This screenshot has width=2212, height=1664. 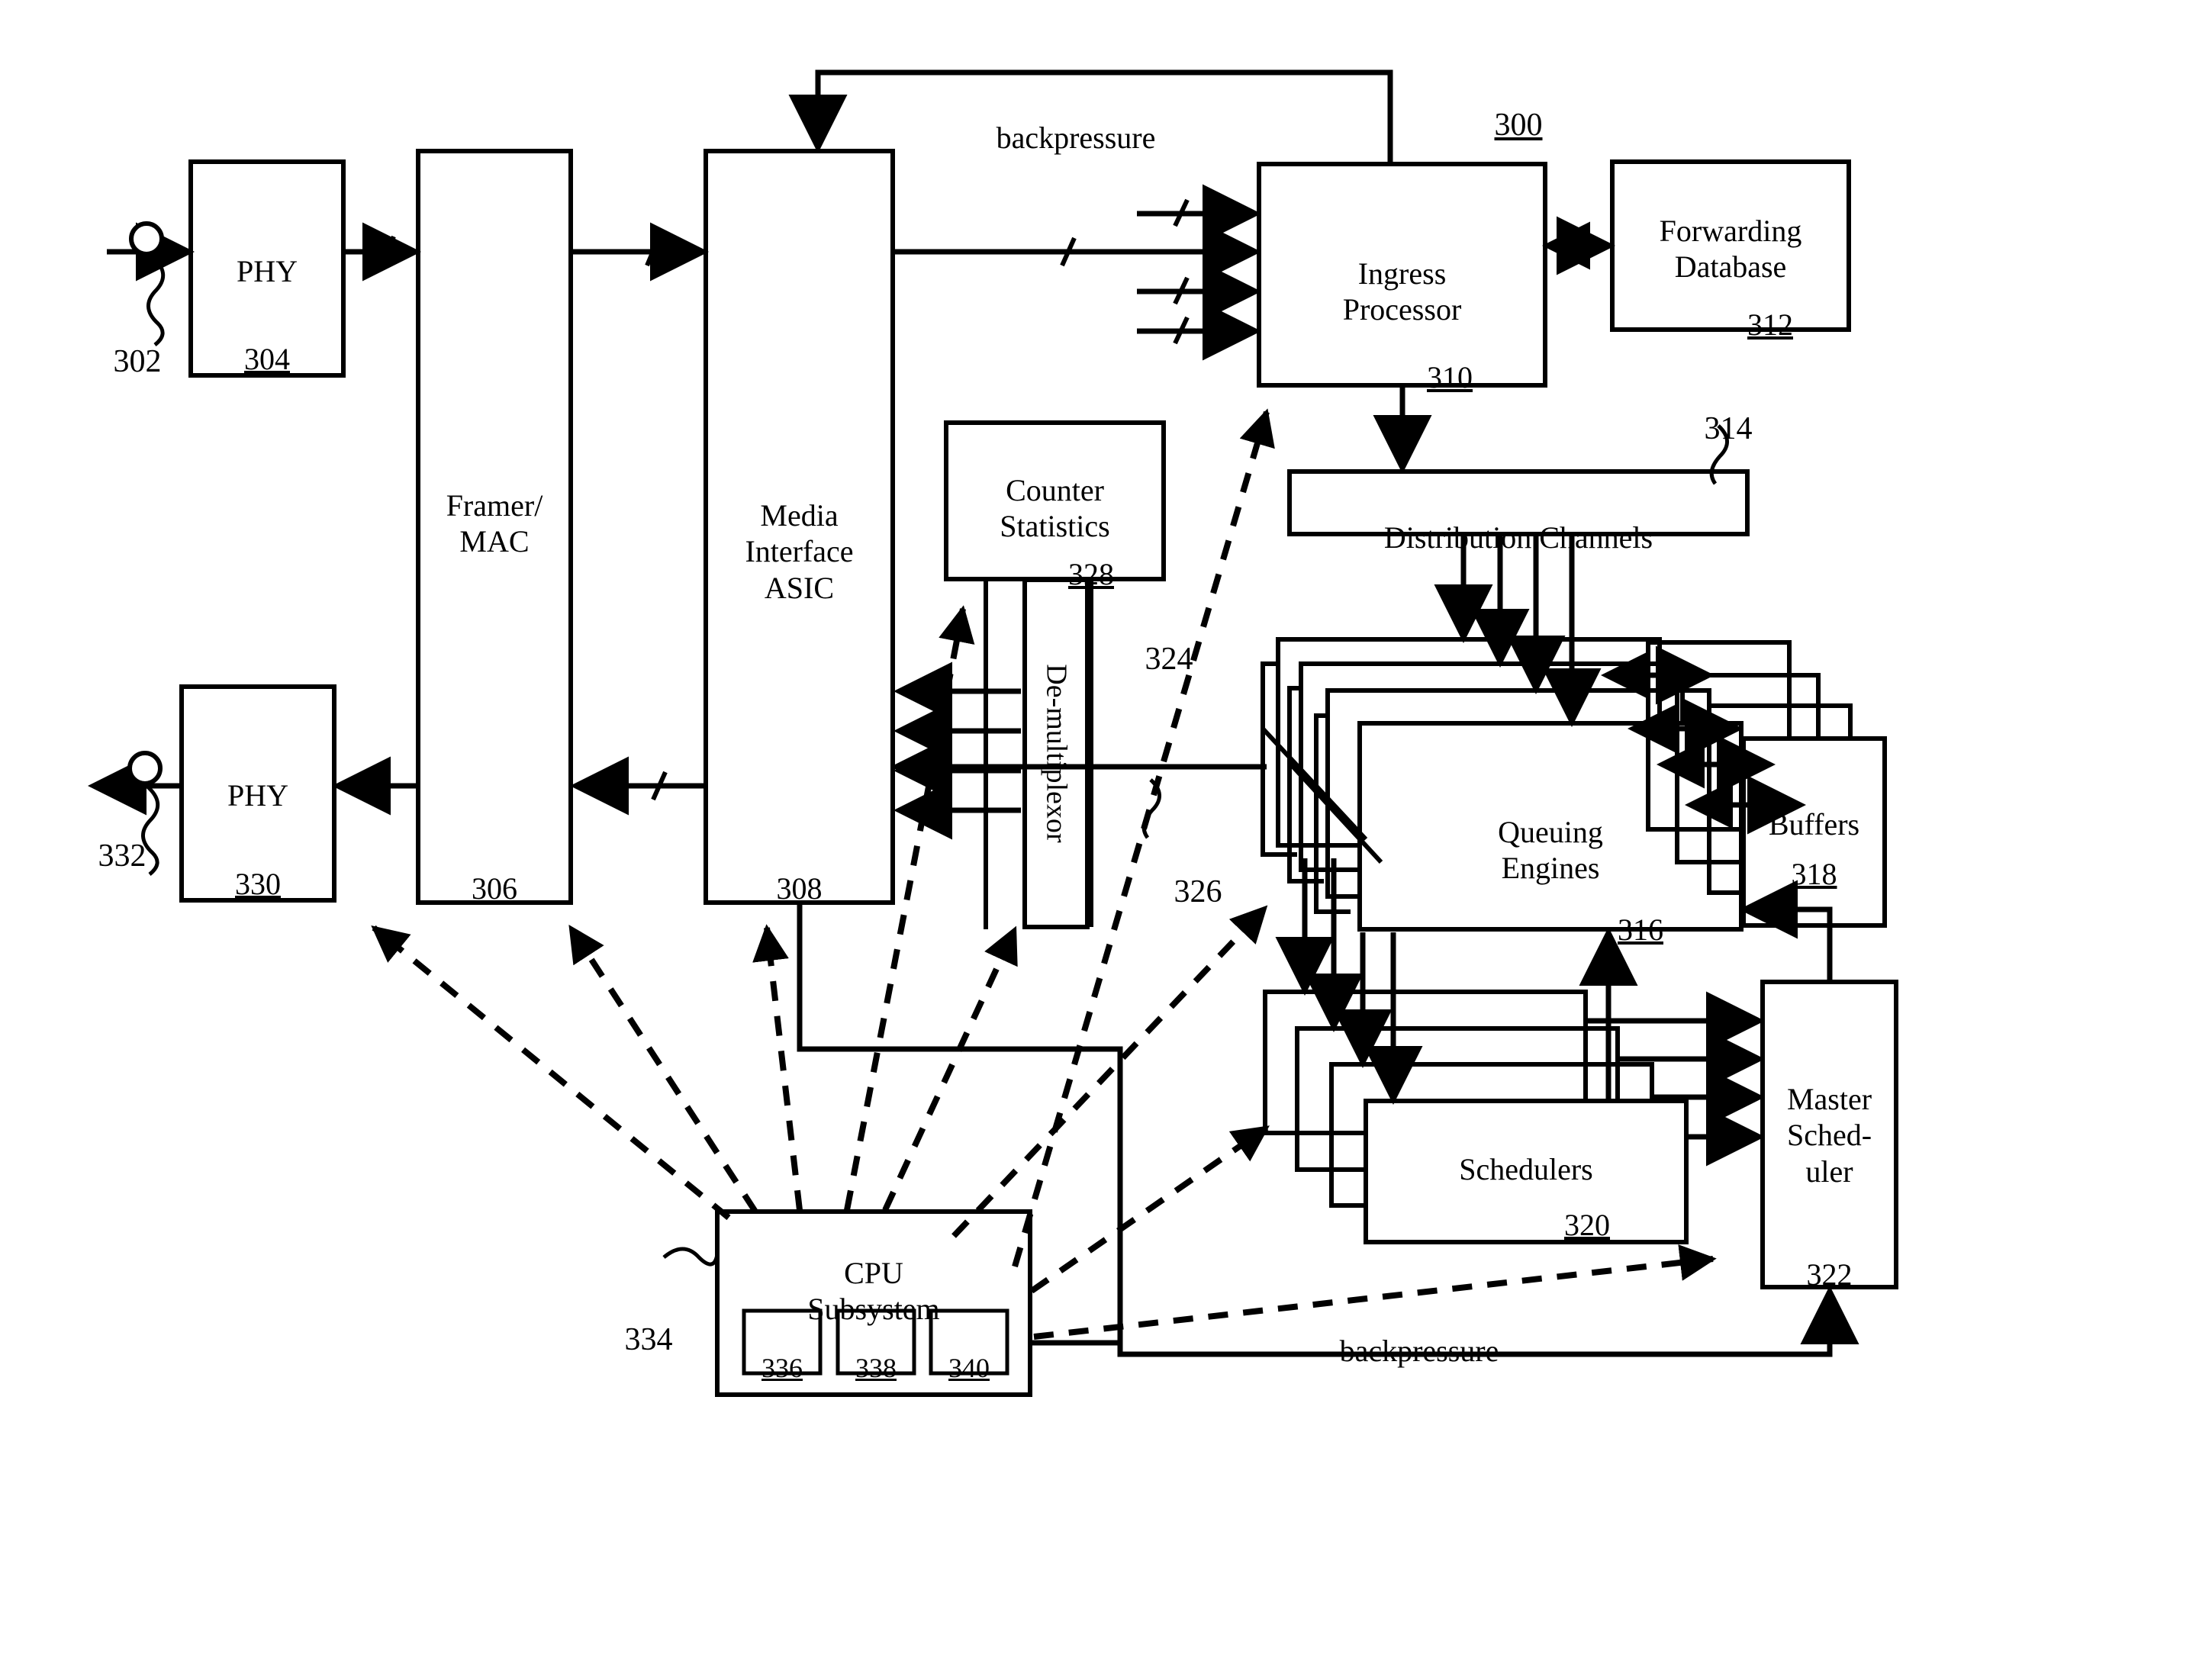 What do you see at coordinates (1149, 1209) in the screenshot?
I see `dashed-cpu-to-schedulers` at bounding box center [1149, 1209].